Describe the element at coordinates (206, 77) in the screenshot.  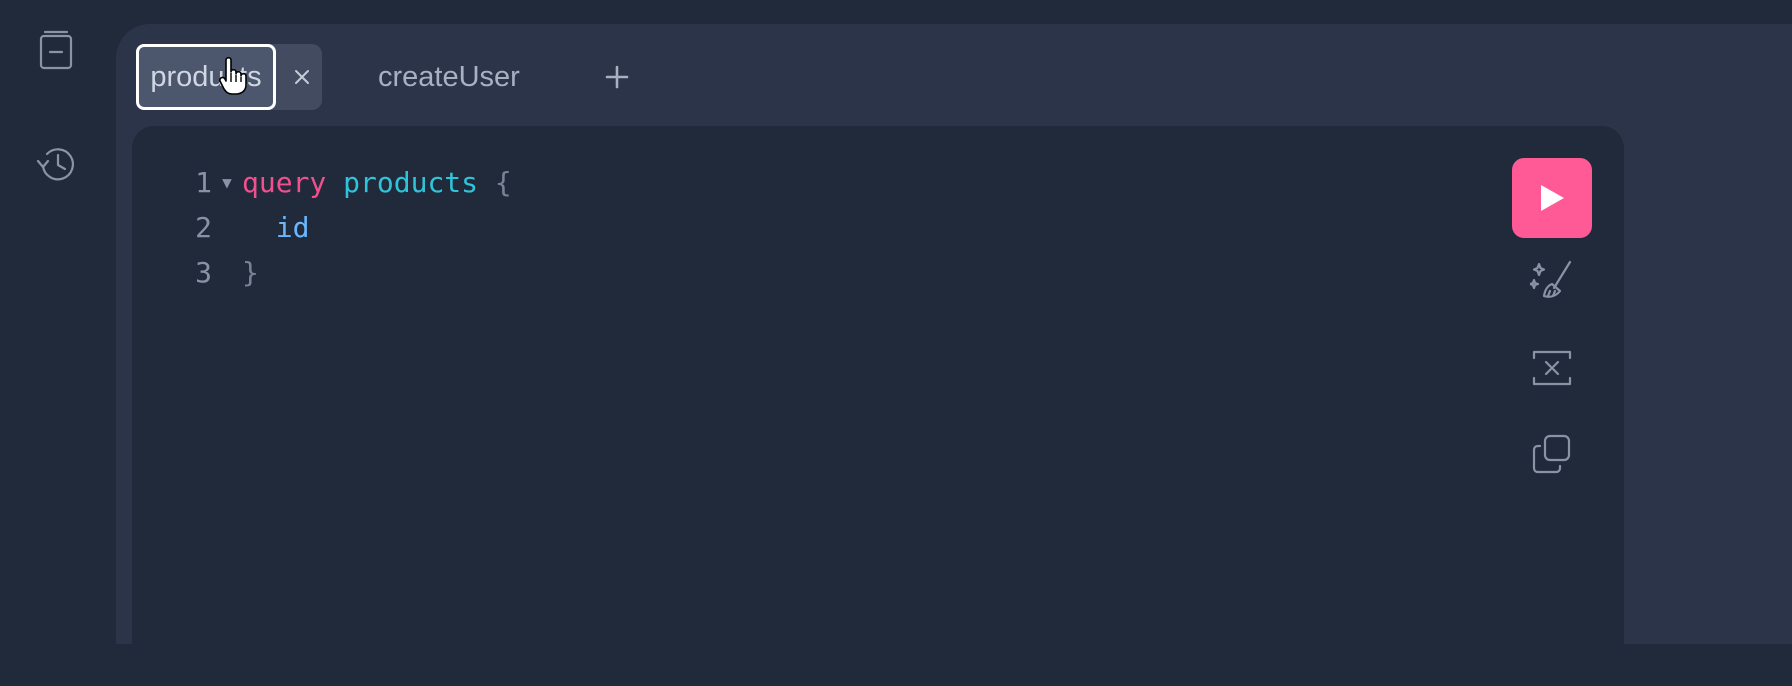
I see `tab-label: products` at that location.